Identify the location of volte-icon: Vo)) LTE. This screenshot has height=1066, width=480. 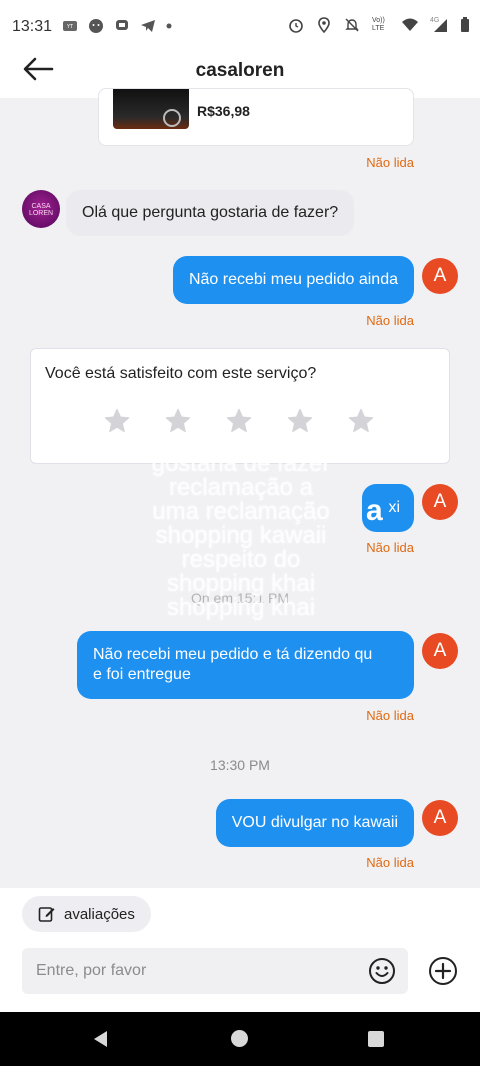
(378, 24).